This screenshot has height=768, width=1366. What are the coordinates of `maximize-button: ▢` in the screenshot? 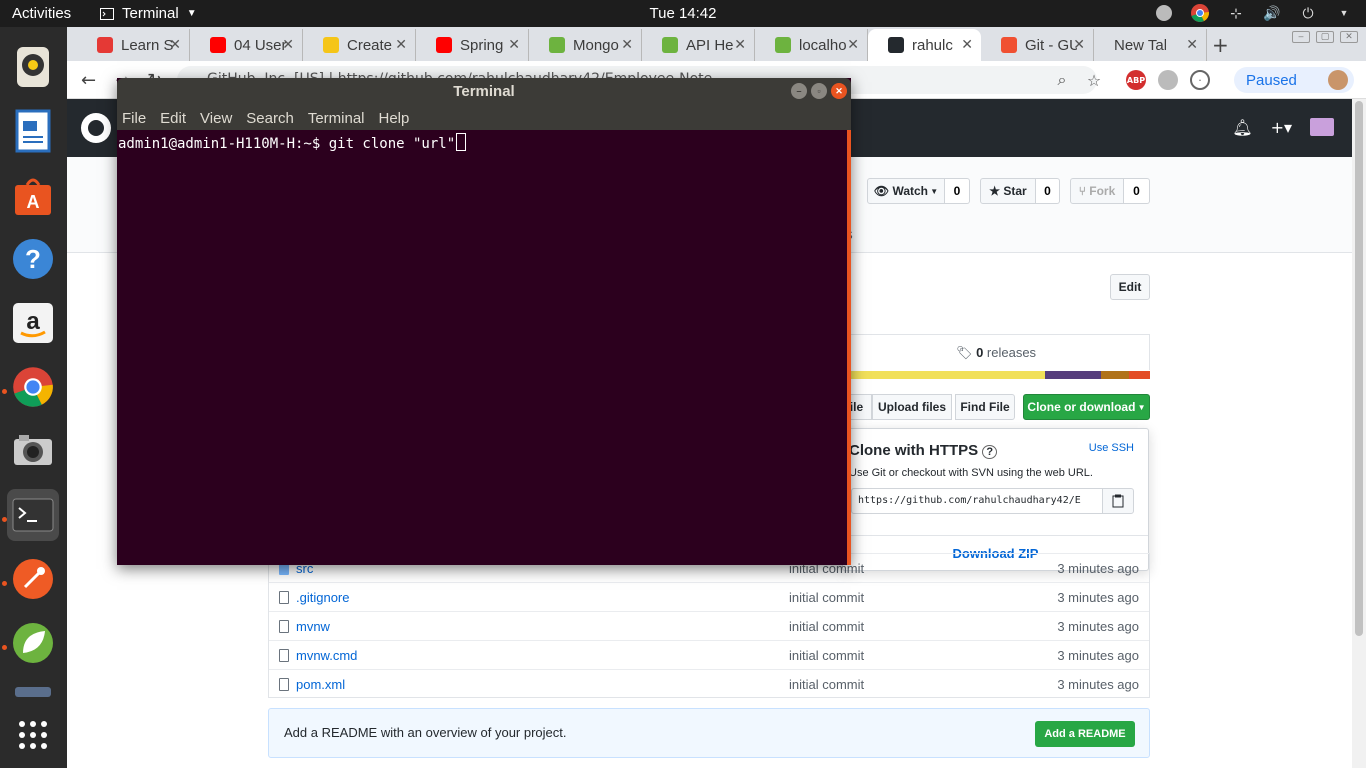 It's located at (1325, 37).